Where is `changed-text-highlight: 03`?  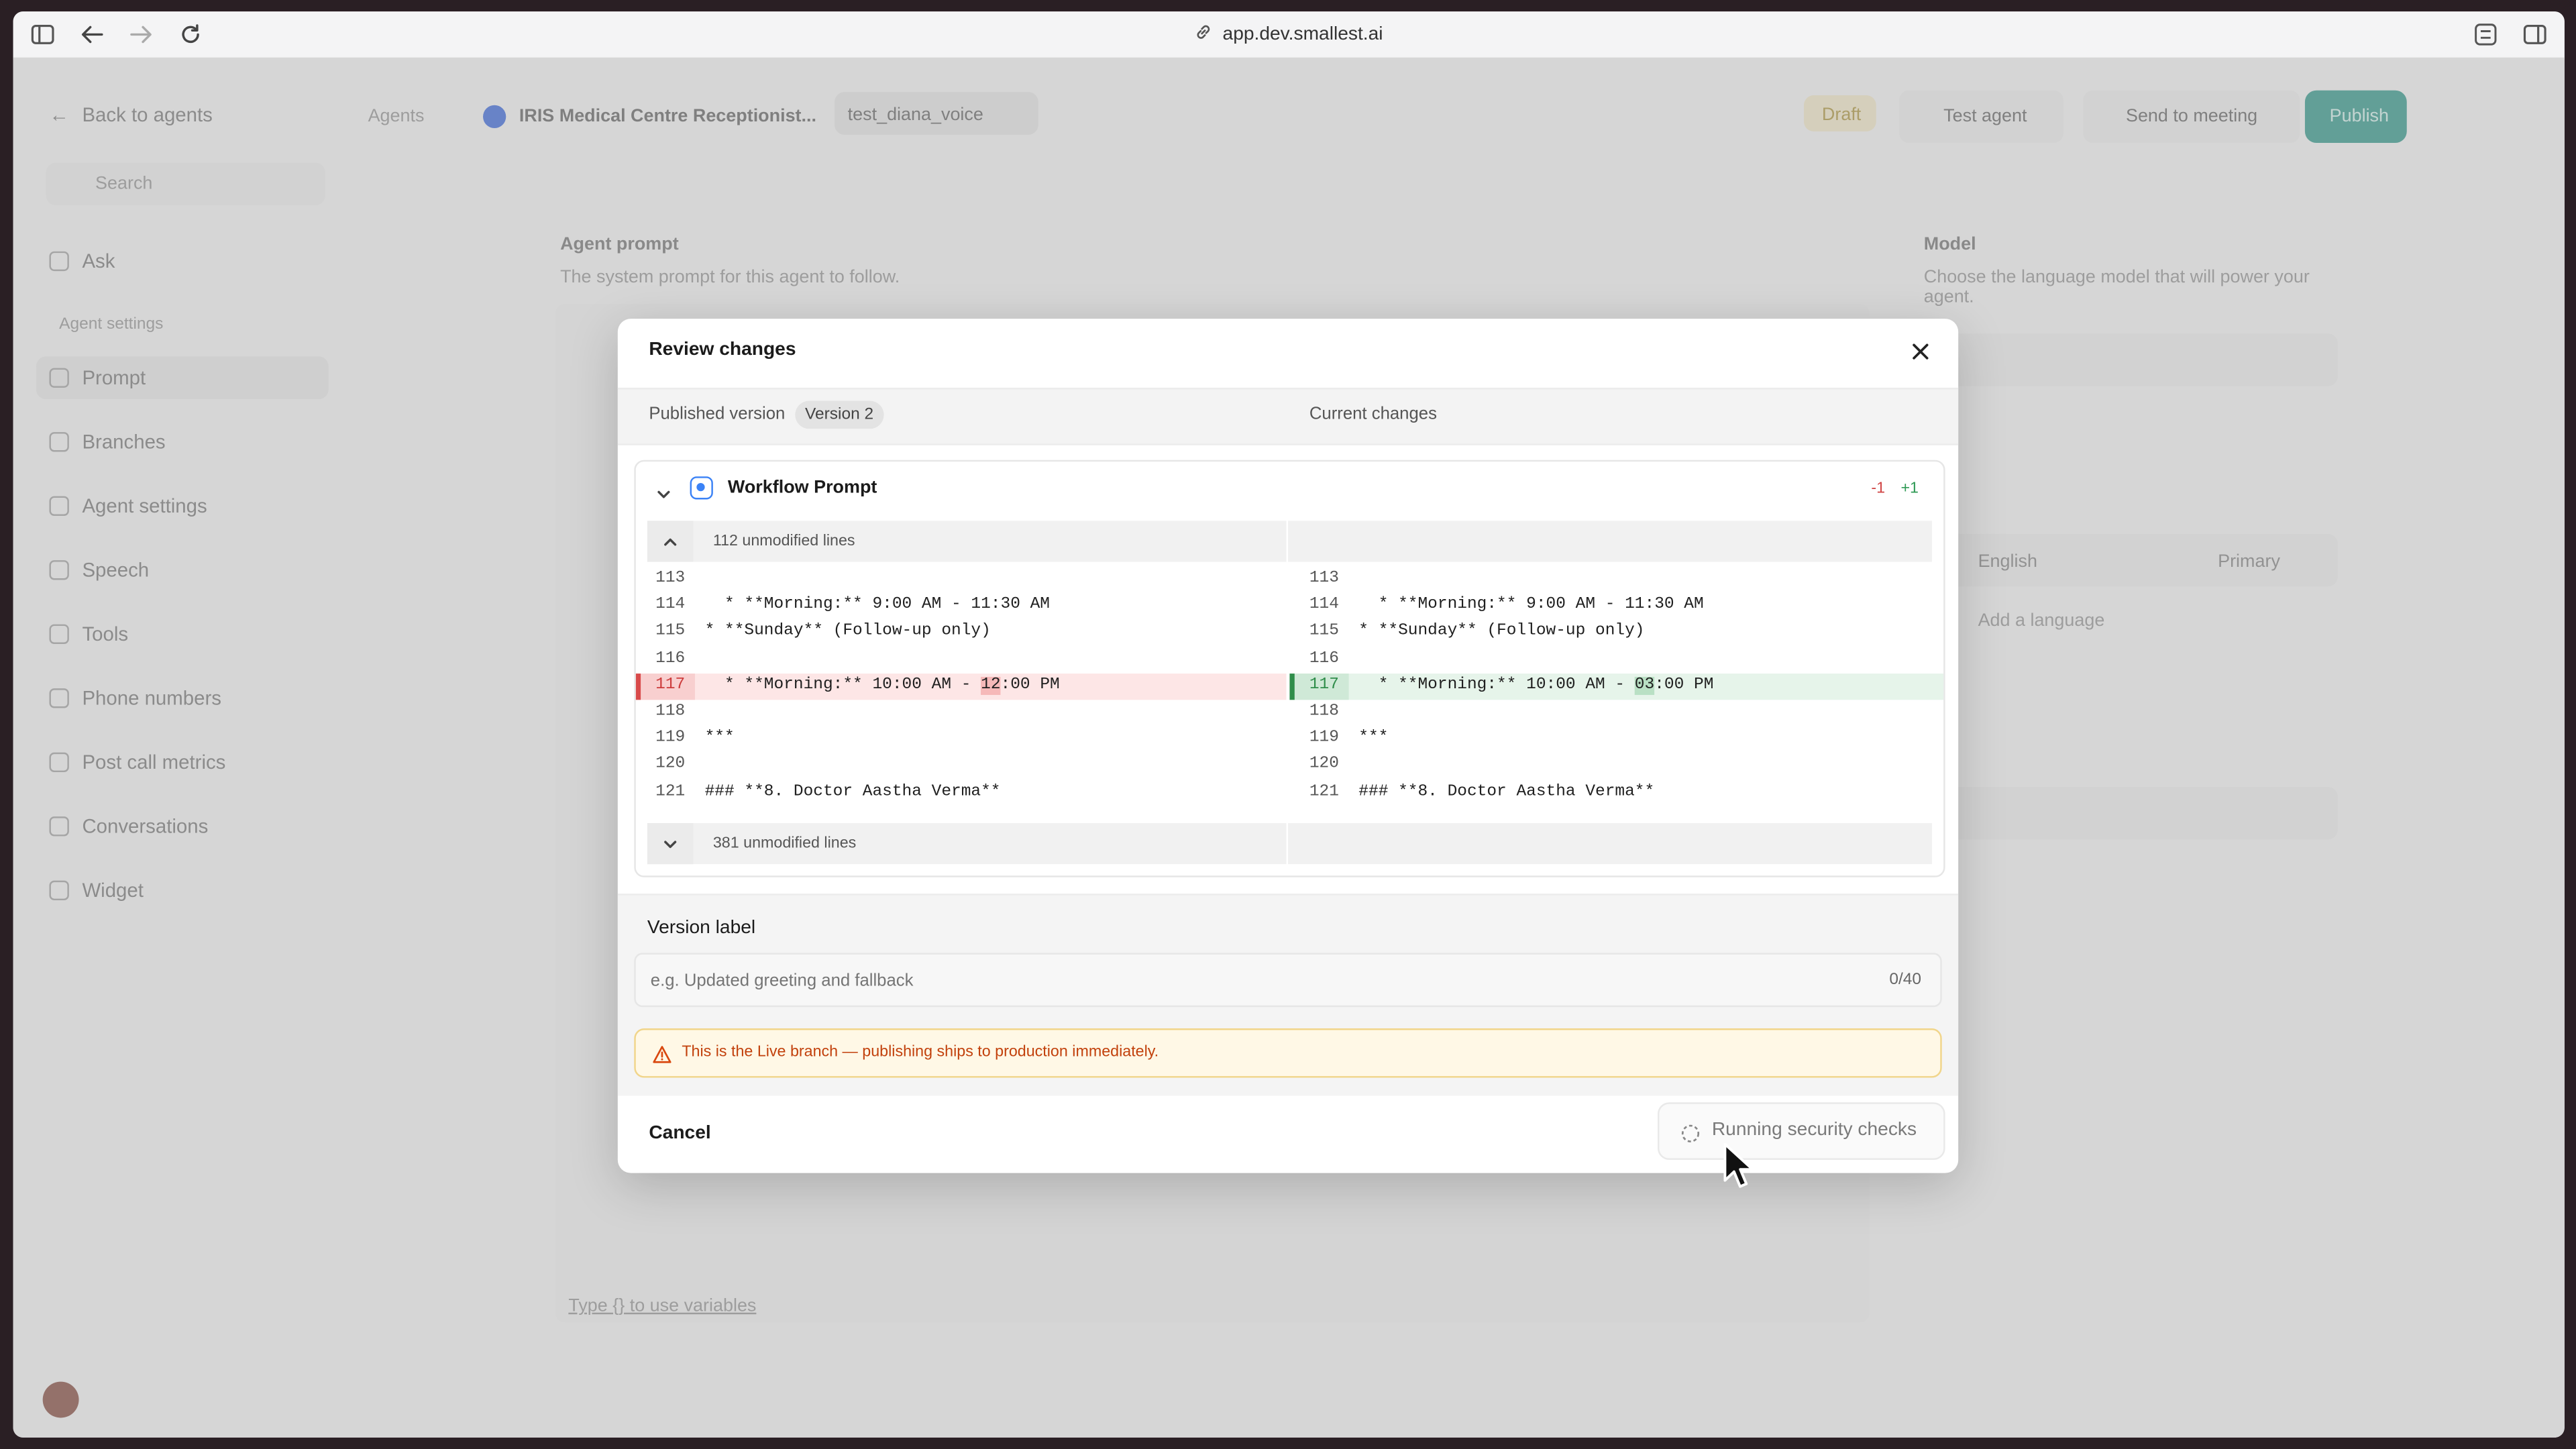
changed-text-highlight: 03 is located at coordinates (1644, 685).